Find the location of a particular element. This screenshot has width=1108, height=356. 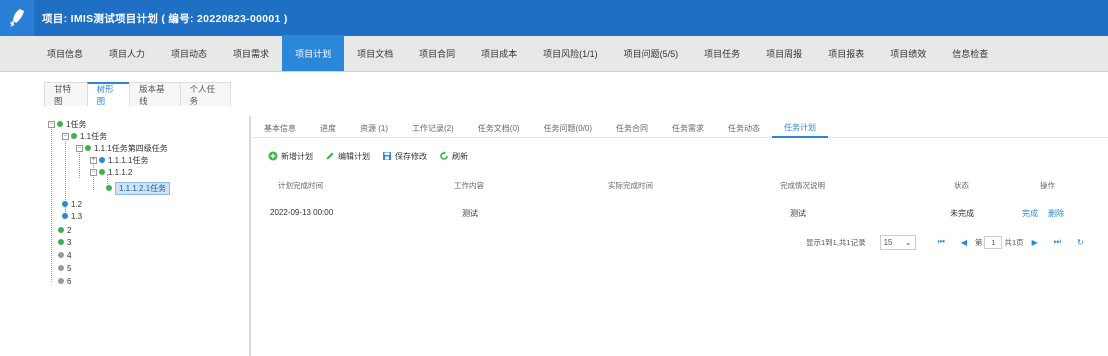

tab-project-contract: 项目合同 is located at coordinates (437, 53).